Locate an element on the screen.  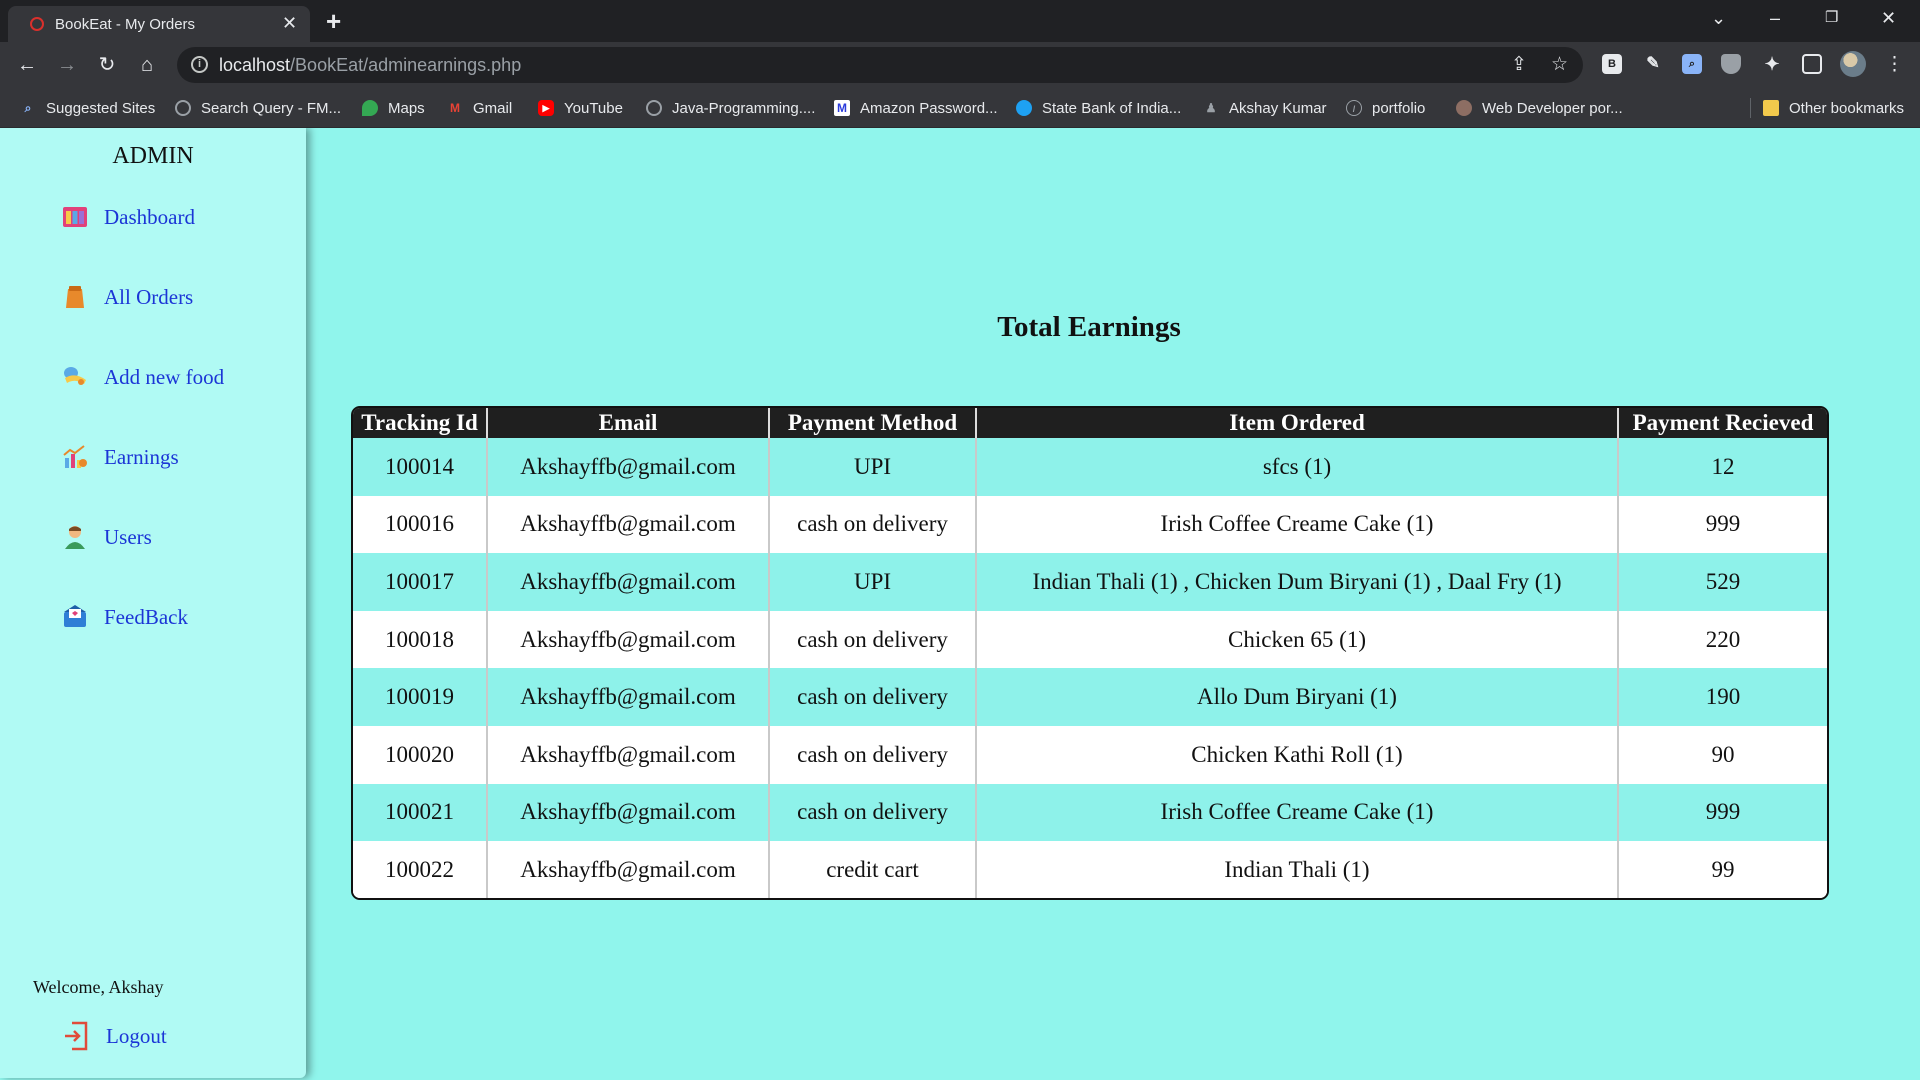
column-header: Item Ordered is located at coordinates (1297, 423).